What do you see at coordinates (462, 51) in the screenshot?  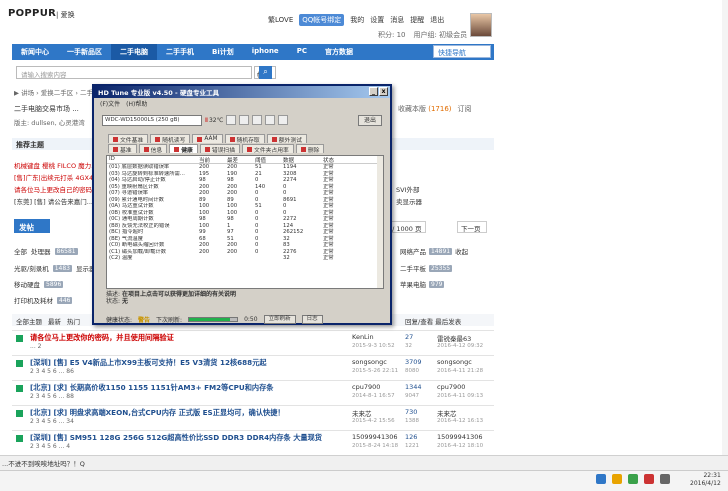 I see `quick-nav-dropdown: 快捷导航` at bounding box center [462, 51].